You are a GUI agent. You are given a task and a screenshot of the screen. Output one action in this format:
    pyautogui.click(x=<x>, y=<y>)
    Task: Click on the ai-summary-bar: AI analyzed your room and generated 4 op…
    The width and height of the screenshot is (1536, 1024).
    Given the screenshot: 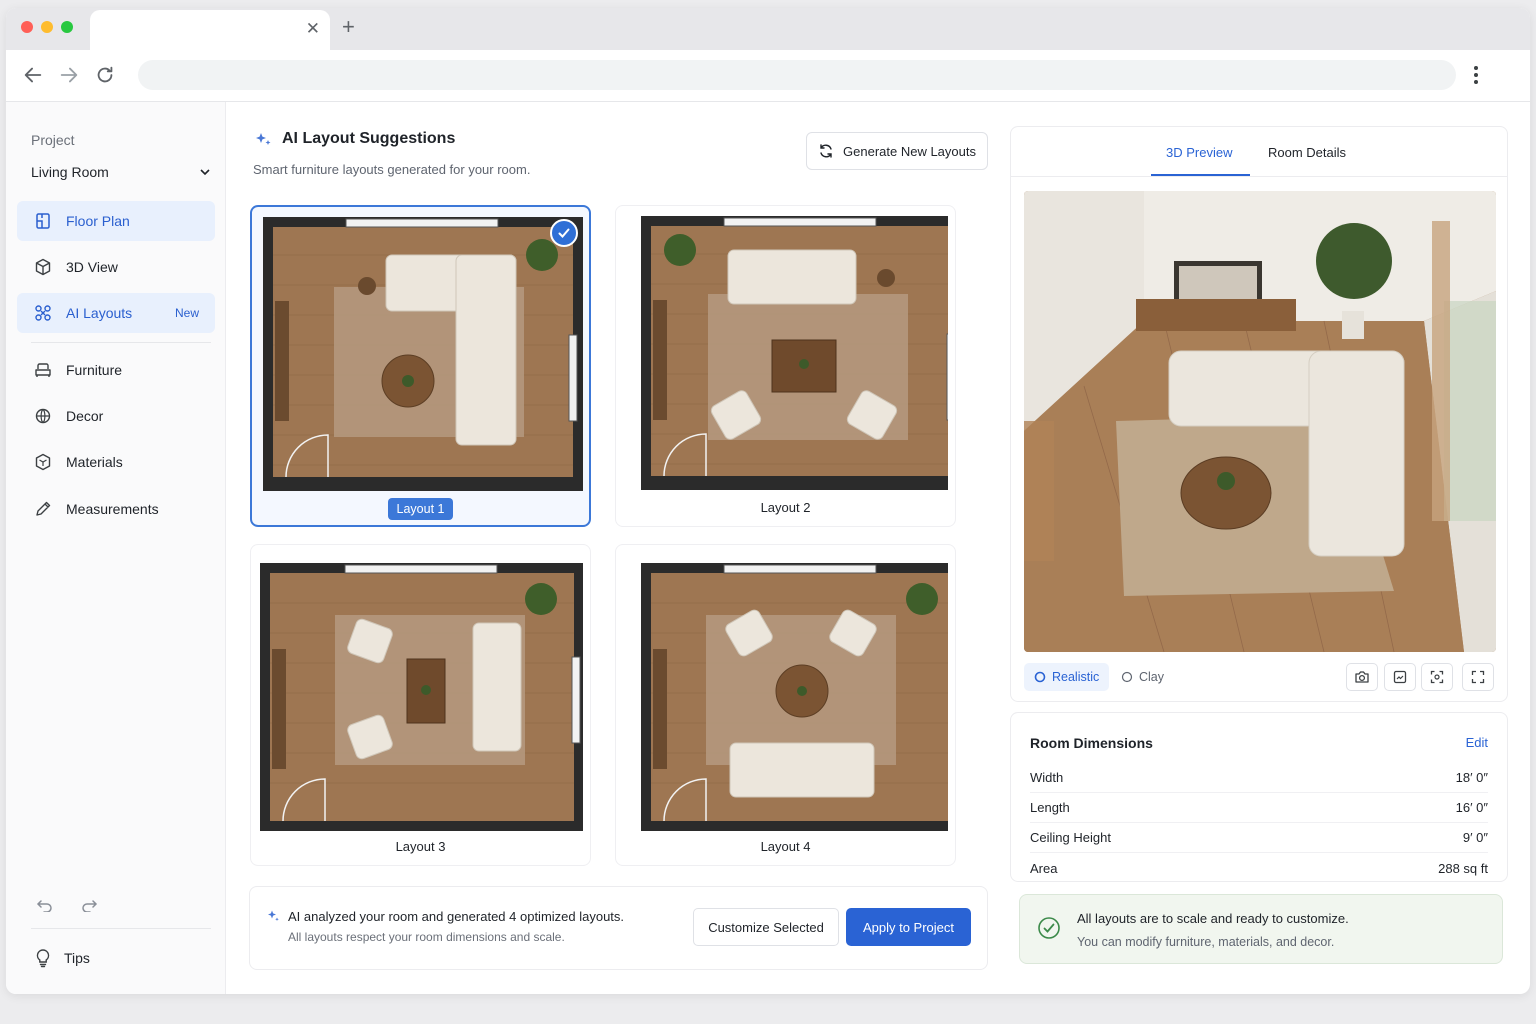 What is the action you would take?
    pyautogui.click(x=618, y=928)
    